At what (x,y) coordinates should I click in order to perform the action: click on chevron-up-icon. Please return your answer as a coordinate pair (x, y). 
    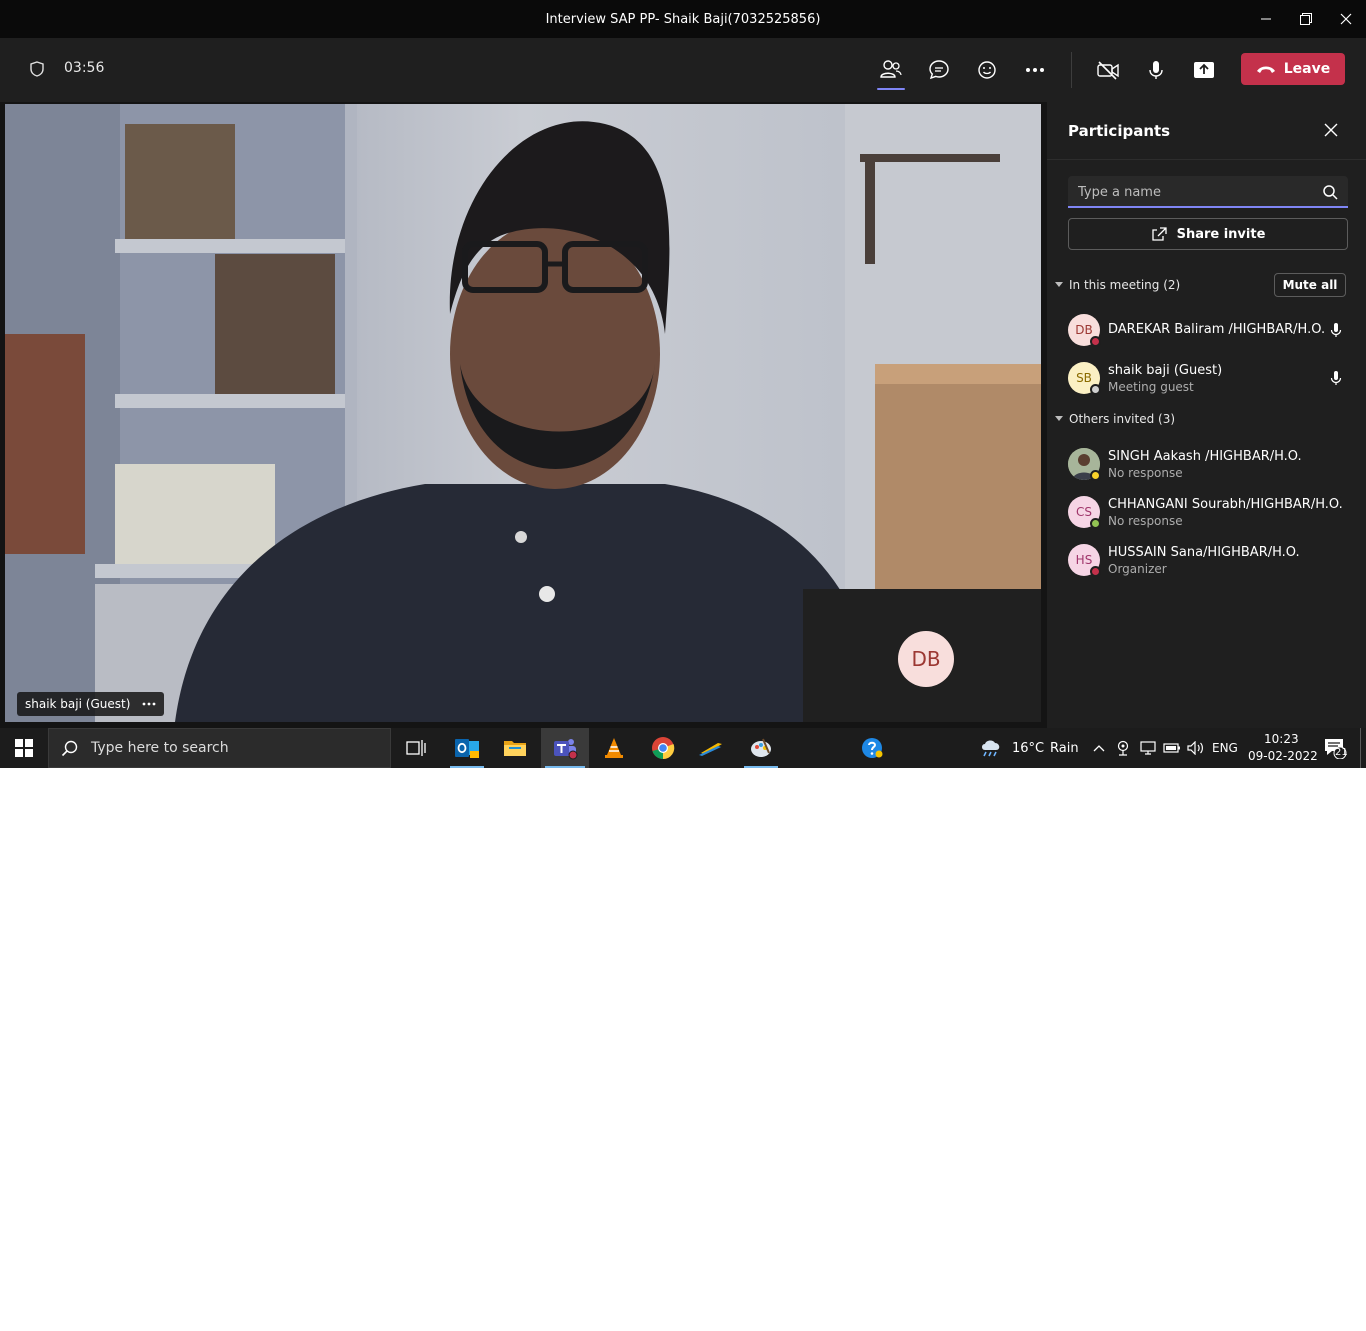
    Looking at the image, I should click on (1099, 748).